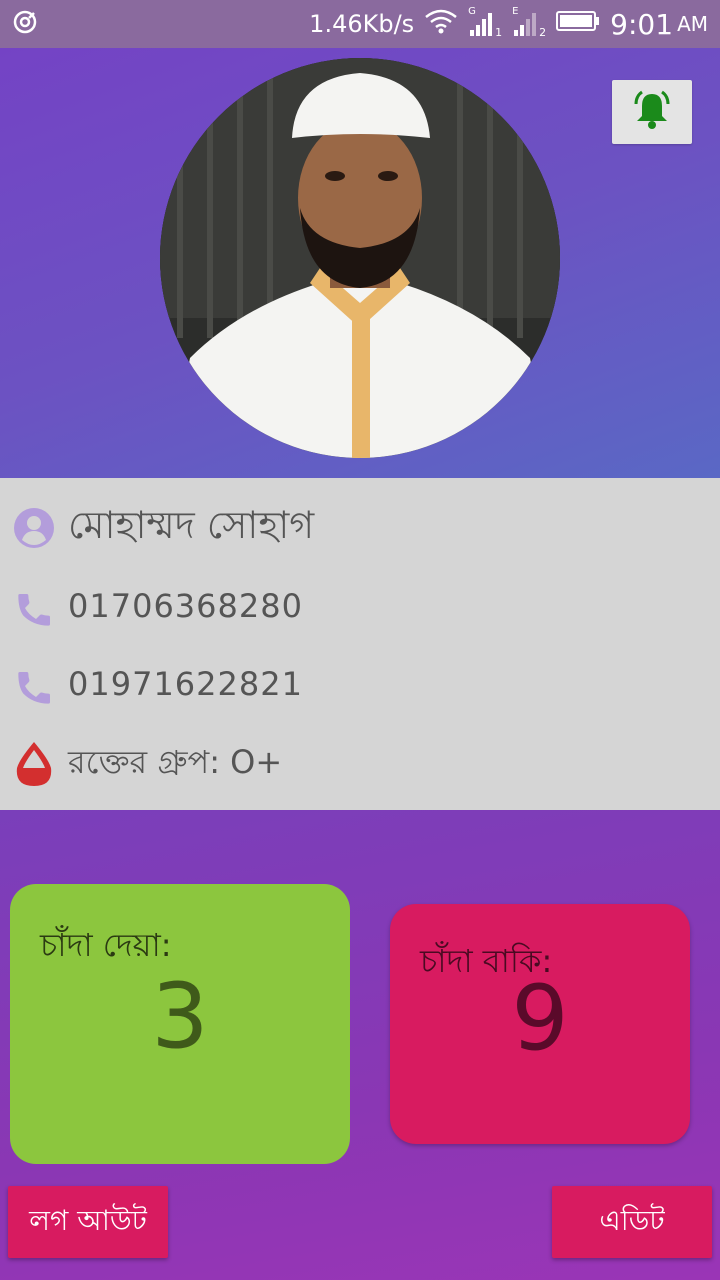 The width and height of the screenshot is (720, 1280). Describe the element at coordinates (692, 24) in the screenshot. I see `clock-ampm: AM` at that location.